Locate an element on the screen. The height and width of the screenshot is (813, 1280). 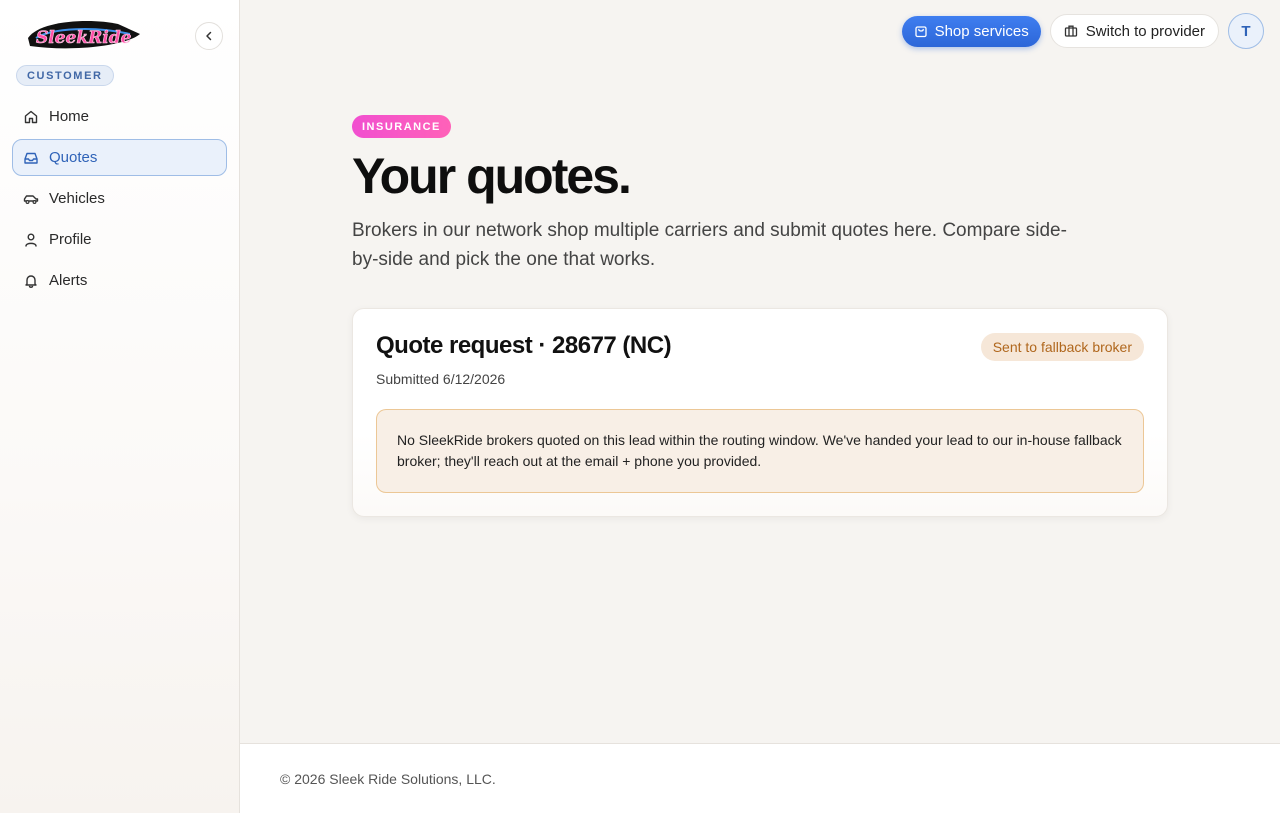
svg-text: SleekRide is located at coordinates (84, 38).